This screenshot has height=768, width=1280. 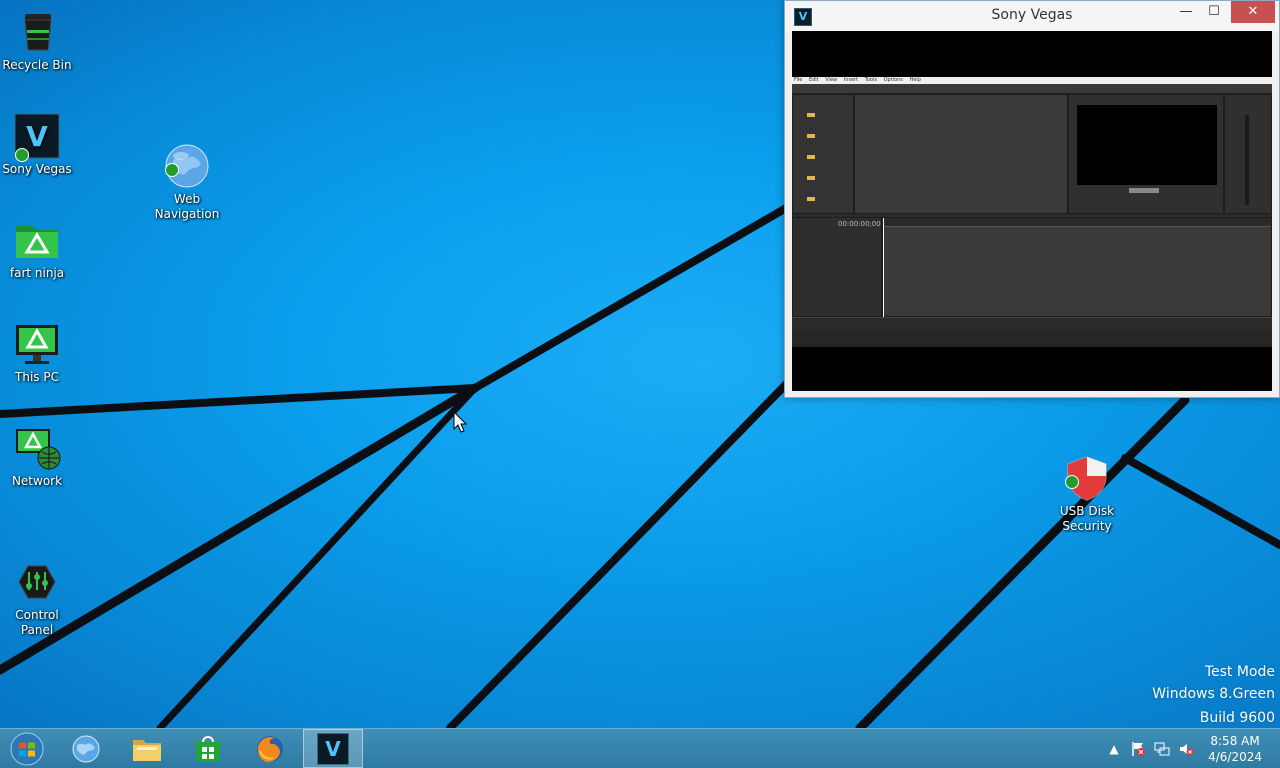 What do you see at coordinates (1032, 16) in the screenshot?
I see `window-titlebar: V Sony Vegas — ☐ ✕` at bounding box center [1032, 16].